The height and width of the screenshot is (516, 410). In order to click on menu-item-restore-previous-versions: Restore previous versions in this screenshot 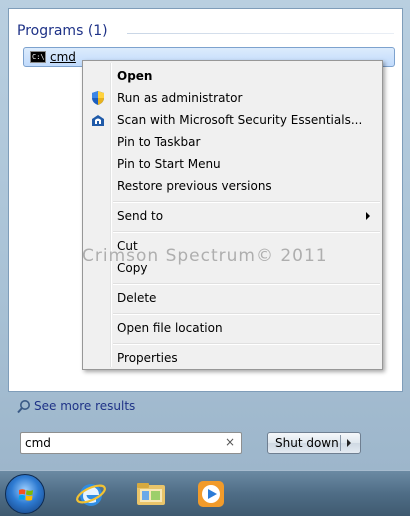, I will do `click(232, 186)`.